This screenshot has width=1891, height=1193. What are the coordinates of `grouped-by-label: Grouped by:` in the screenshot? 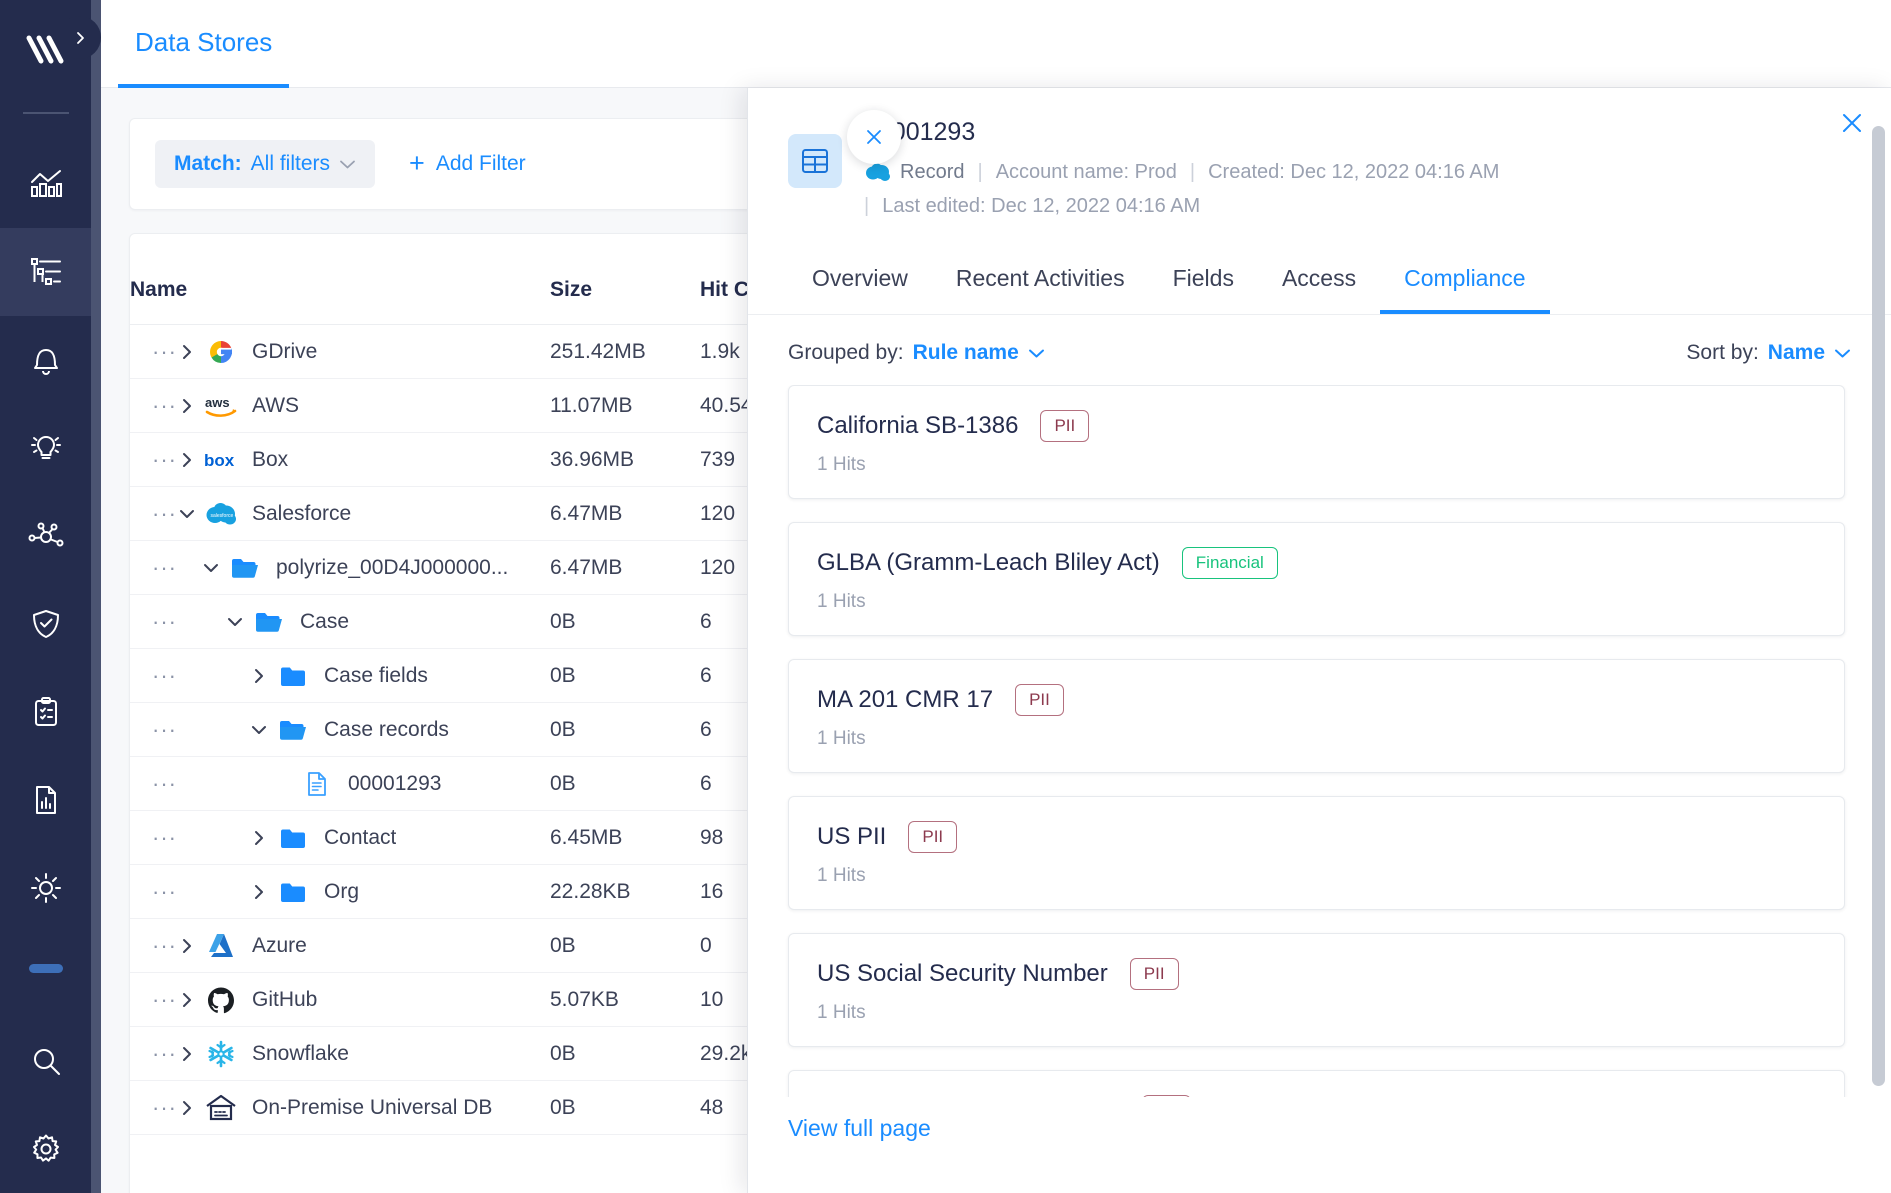 It's located at (846, 352).